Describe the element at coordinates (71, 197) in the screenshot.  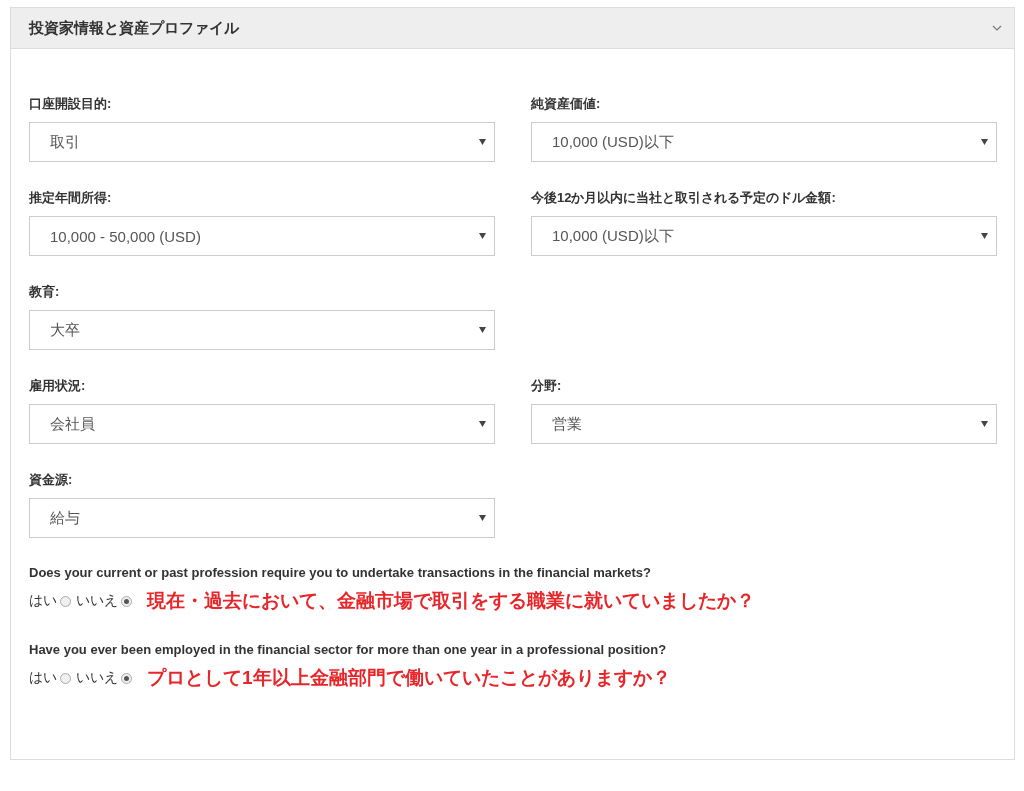
I see `field-label: 推定年間所得:` at that location.